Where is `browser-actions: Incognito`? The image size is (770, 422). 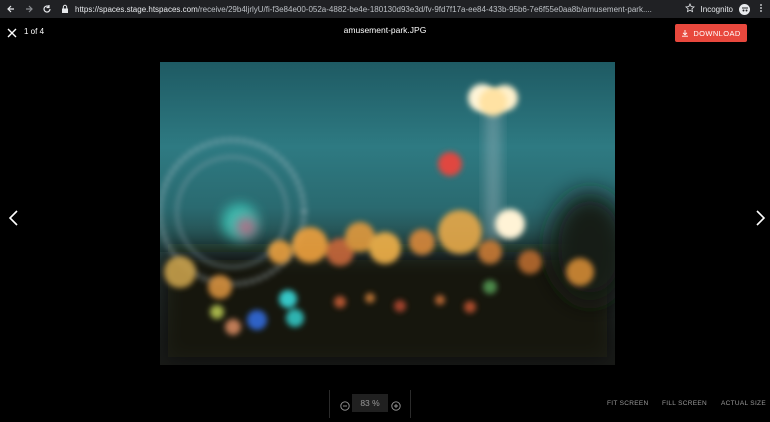 browser-actions: Incognito is located at coordinates (725, 9).